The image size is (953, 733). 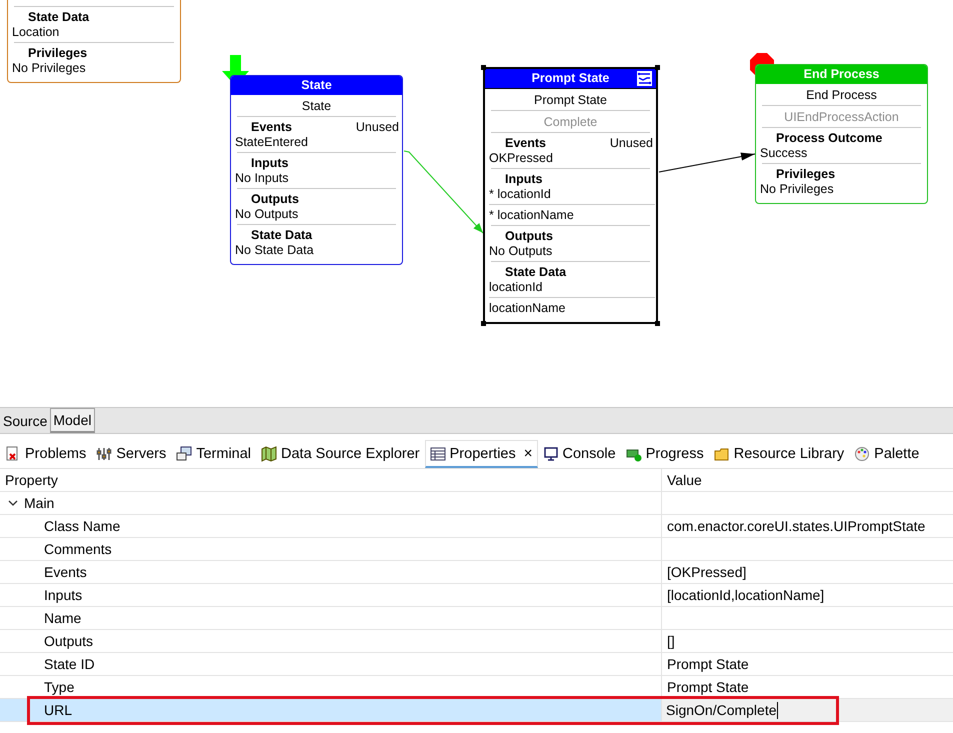 What do you see at coordinates (476, 664) in the screenshot?
I see `property-row: State ID Prompt State` at bounding box center [476, 664].